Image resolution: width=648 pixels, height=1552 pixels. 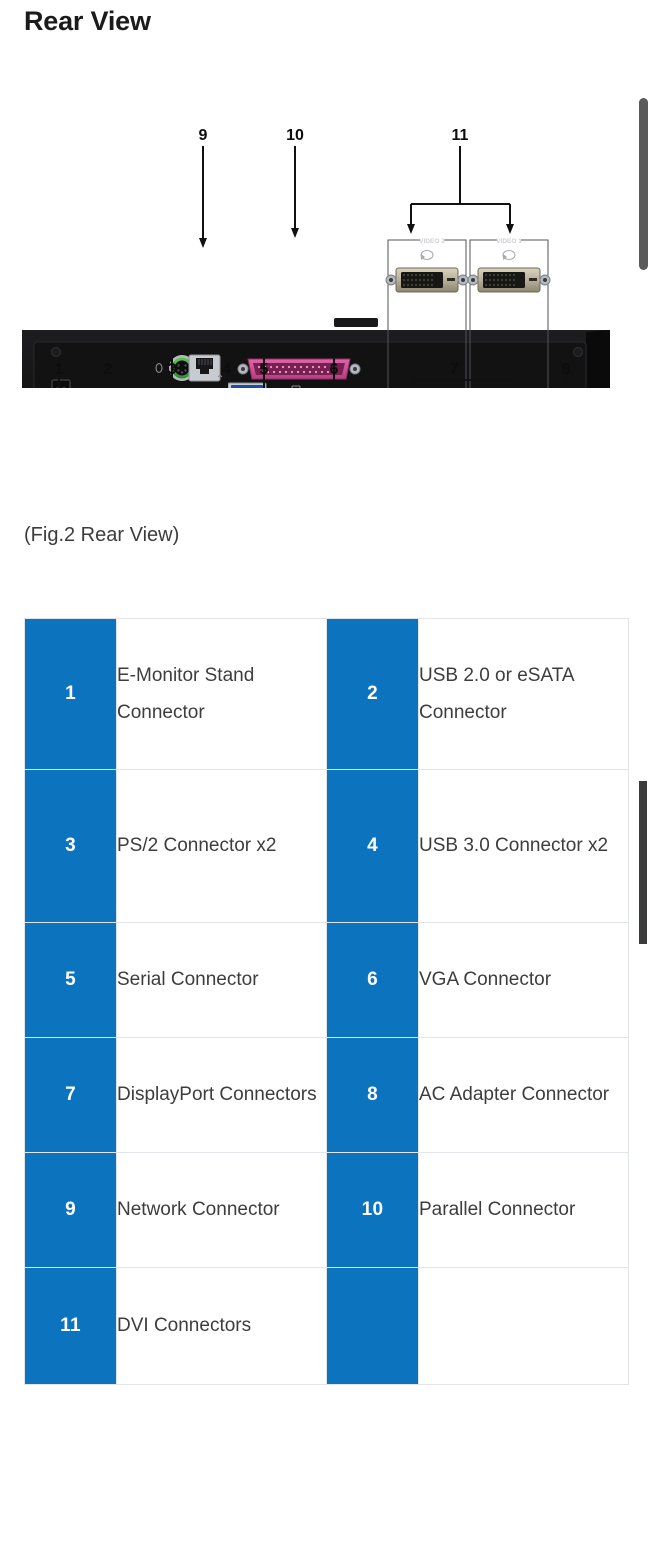 What do you see at coordinates (523, 694) in the screenshot?
I see `row-label-cell: USB 2.0 or eSATA Connector` at bounding box center [523, 694].